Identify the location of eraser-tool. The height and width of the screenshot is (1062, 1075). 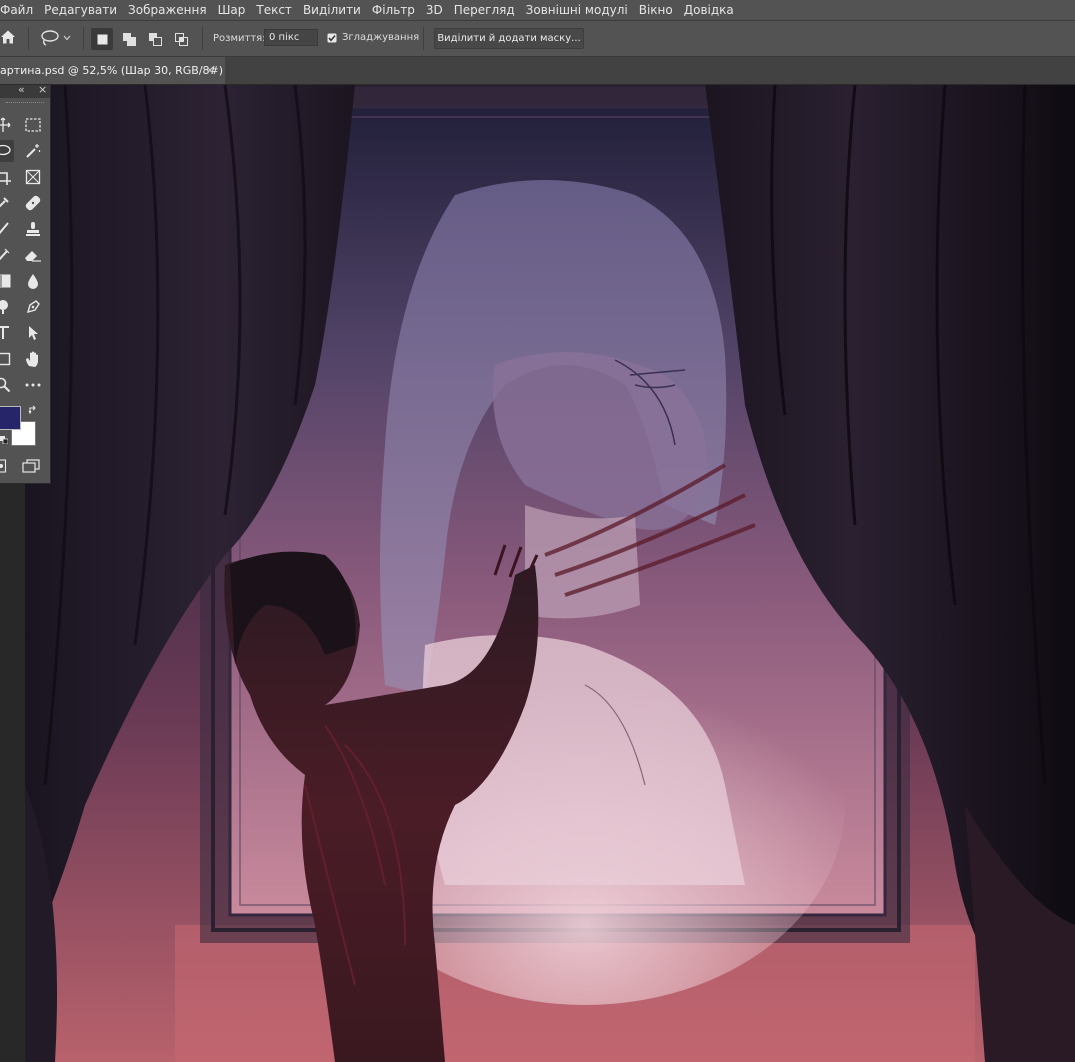
(33, 255).